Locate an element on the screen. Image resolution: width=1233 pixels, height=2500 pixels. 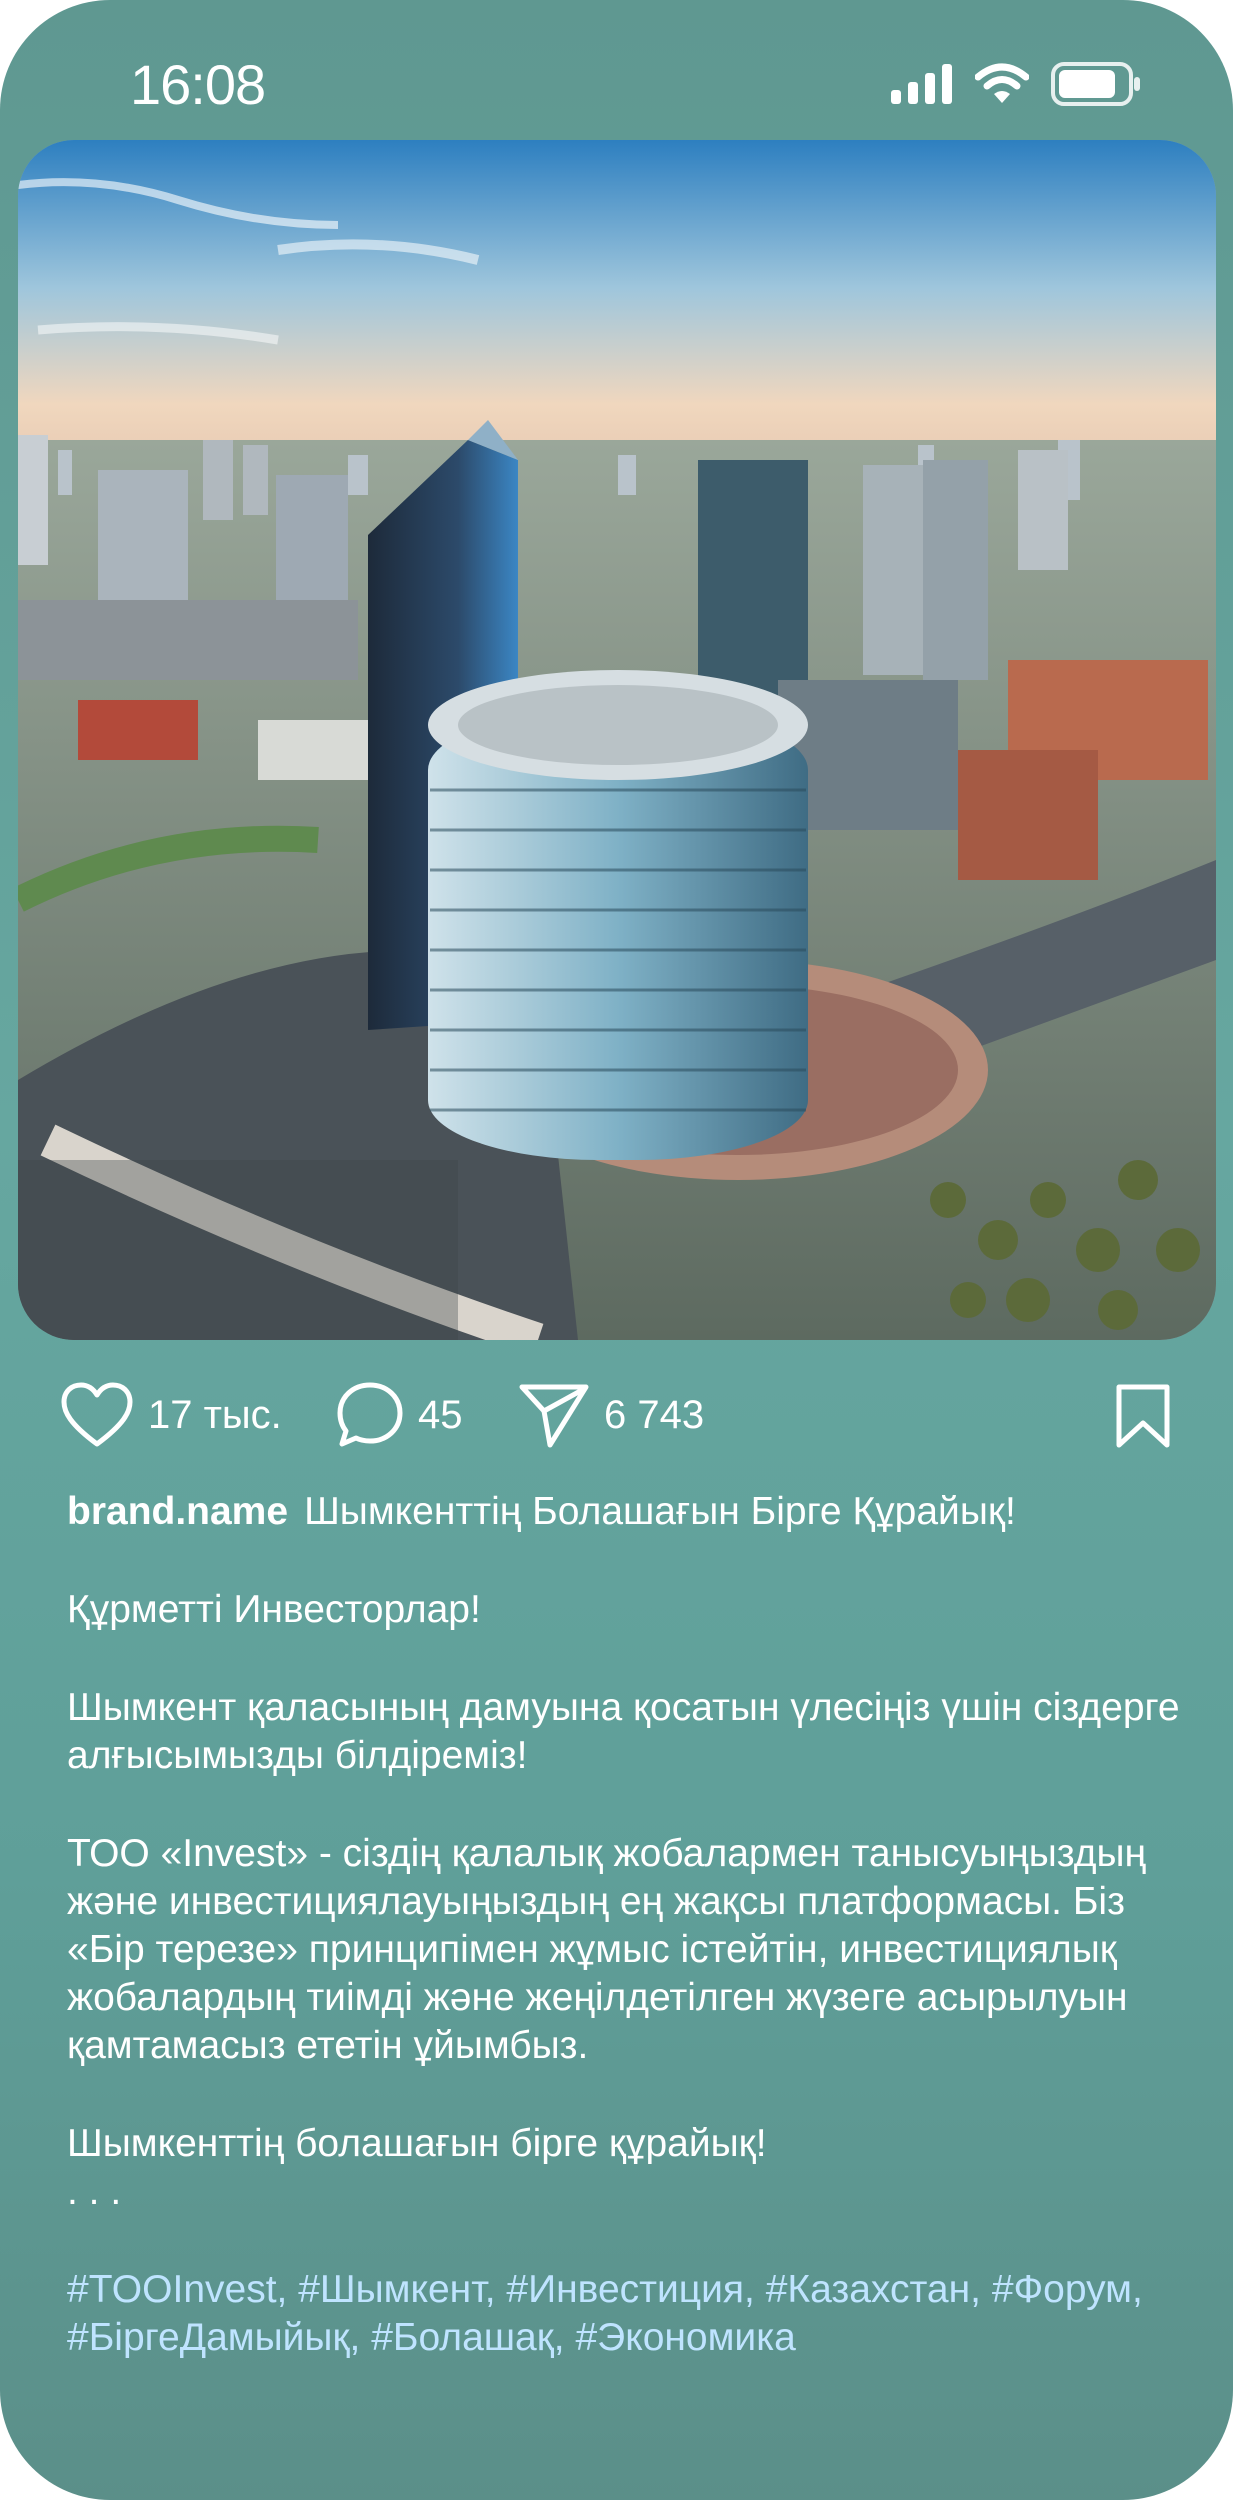
like-count: 17 тыс. is located at coordinates (215, 1414).